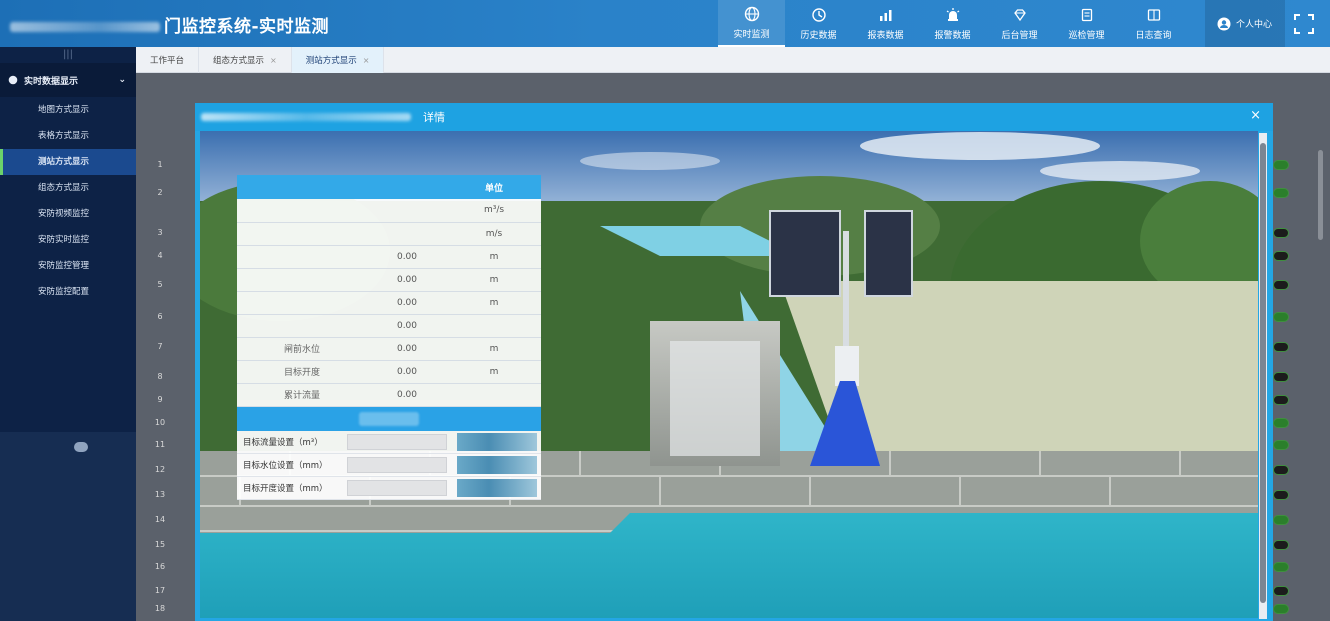  What do you see at coordinates (434, 117) in the screenshot?
I see `modal-title: 详情` at bounding box center [434, 117].